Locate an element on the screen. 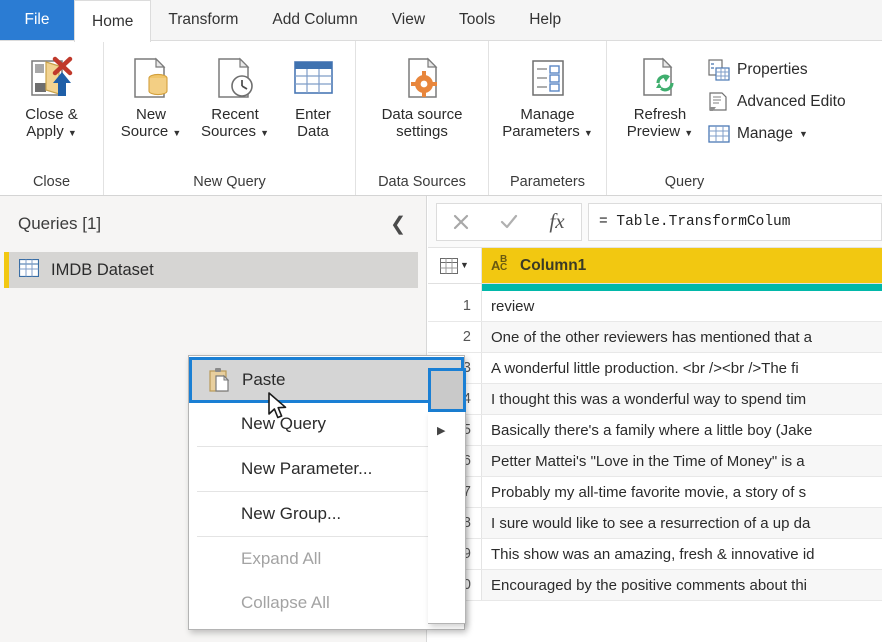 The height and width of the screenshot is (642, 882). recent-sources-label-1: Recent is located at coordinates (235, 114).